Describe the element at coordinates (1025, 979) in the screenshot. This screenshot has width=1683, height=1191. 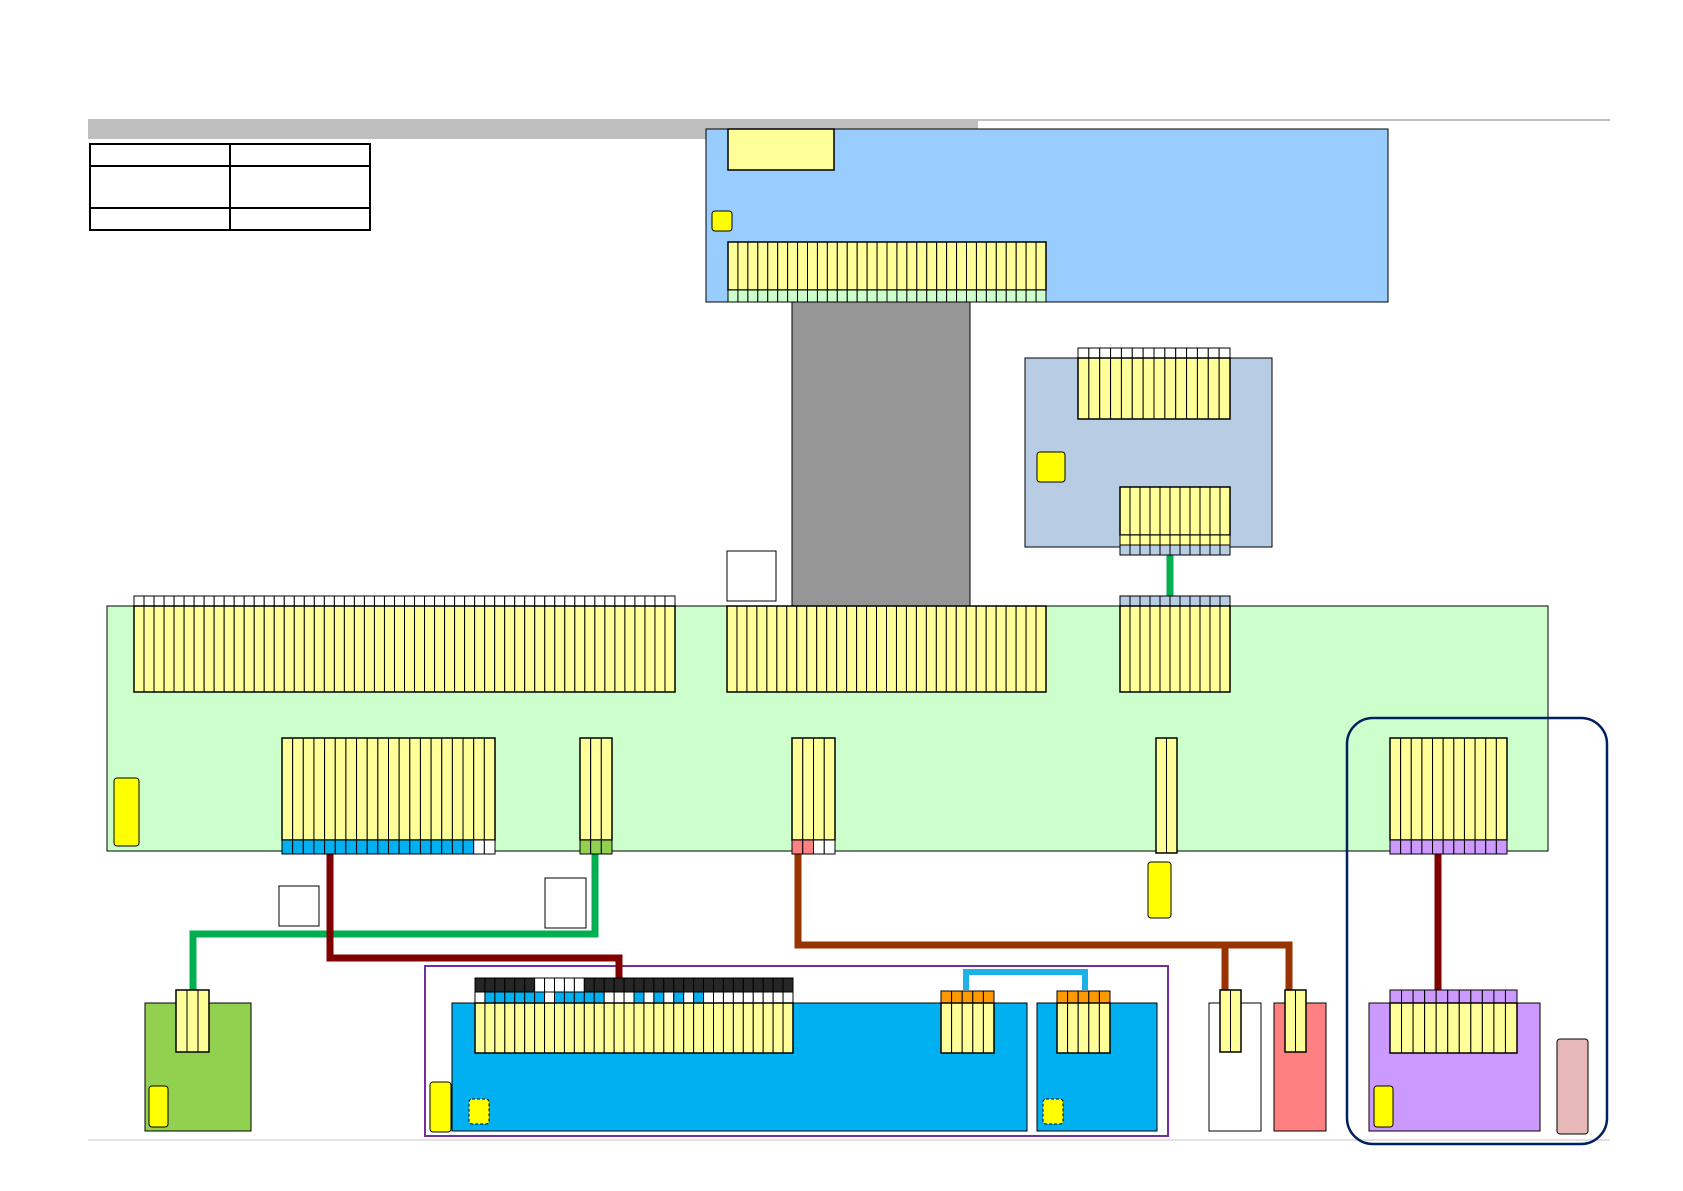
I see `wire-cyan` at that location.